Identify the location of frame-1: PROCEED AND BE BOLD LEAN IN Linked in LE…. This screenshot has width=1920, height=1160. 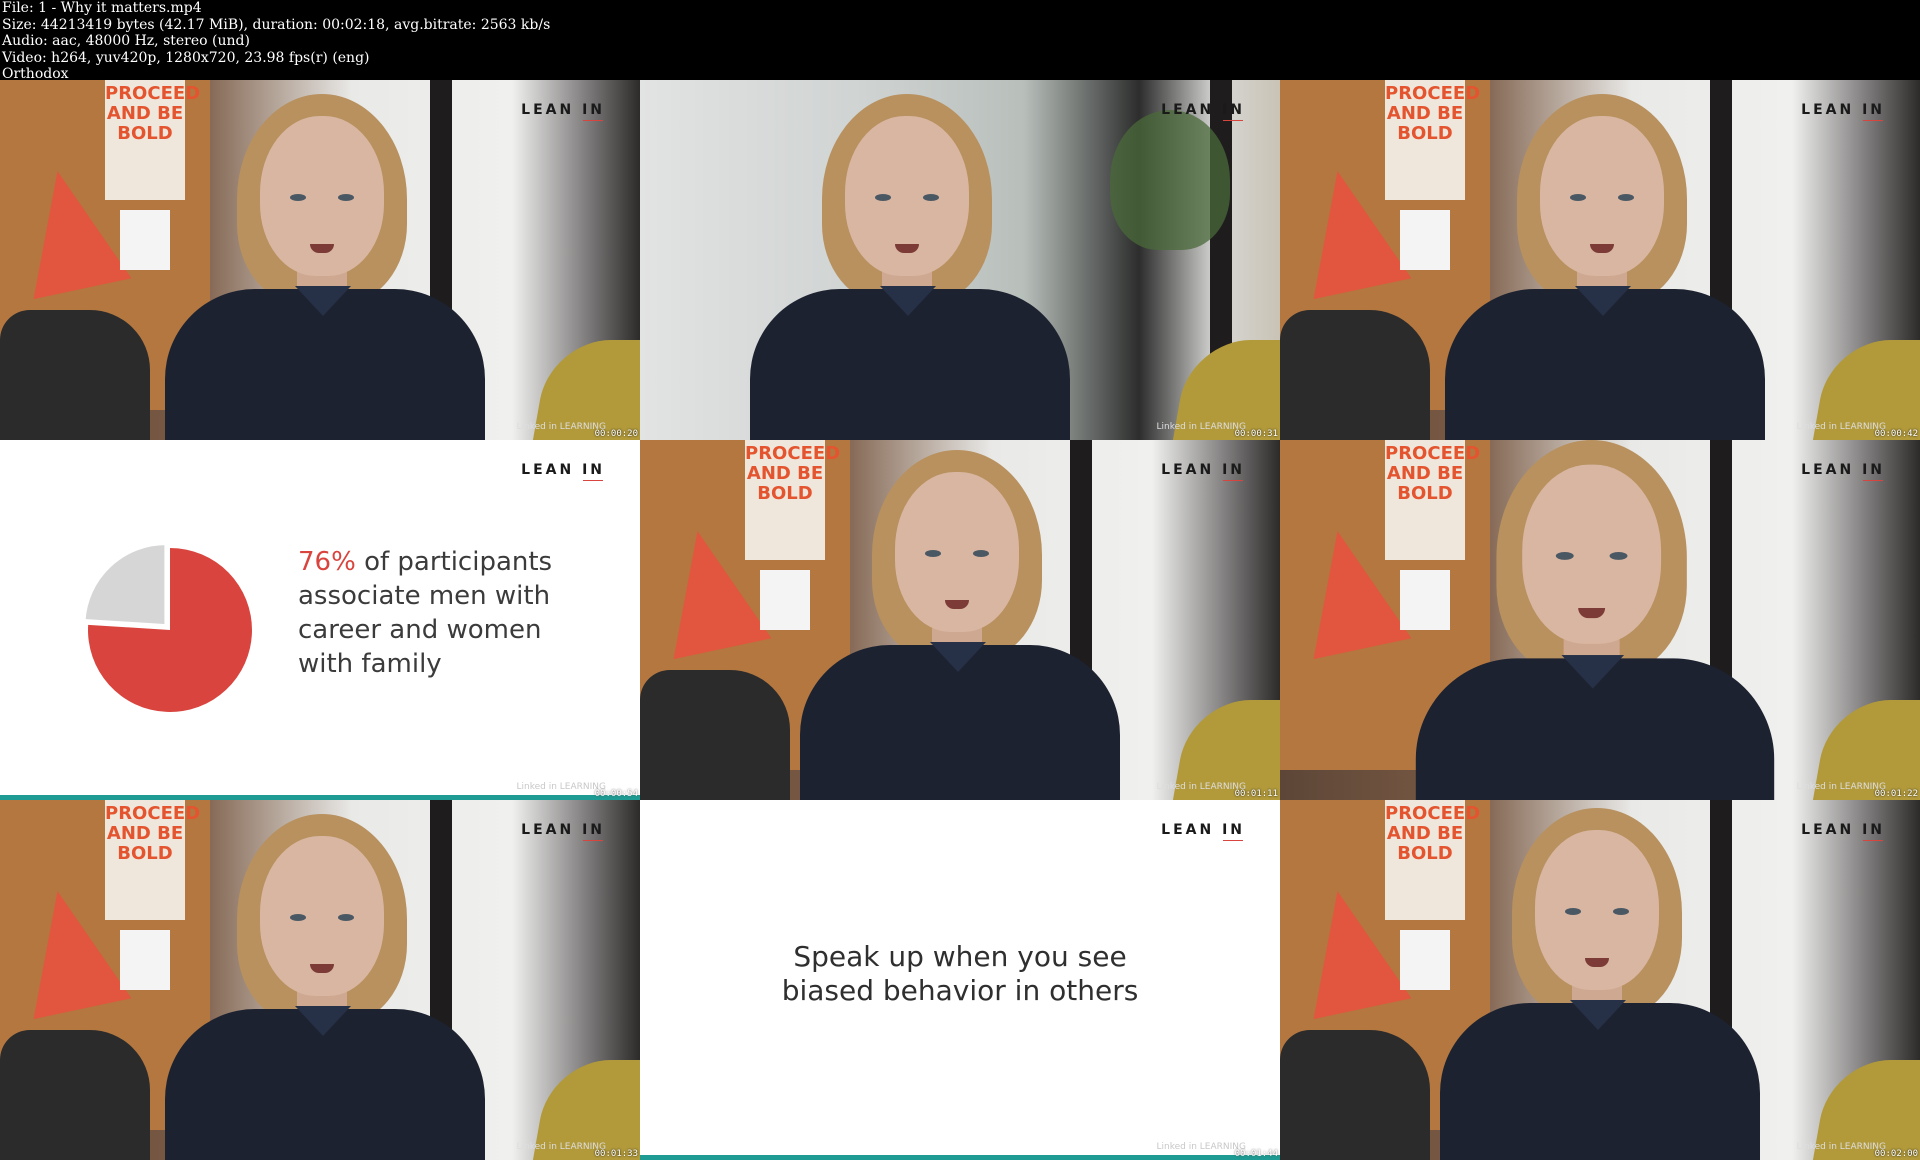
(320, 260).